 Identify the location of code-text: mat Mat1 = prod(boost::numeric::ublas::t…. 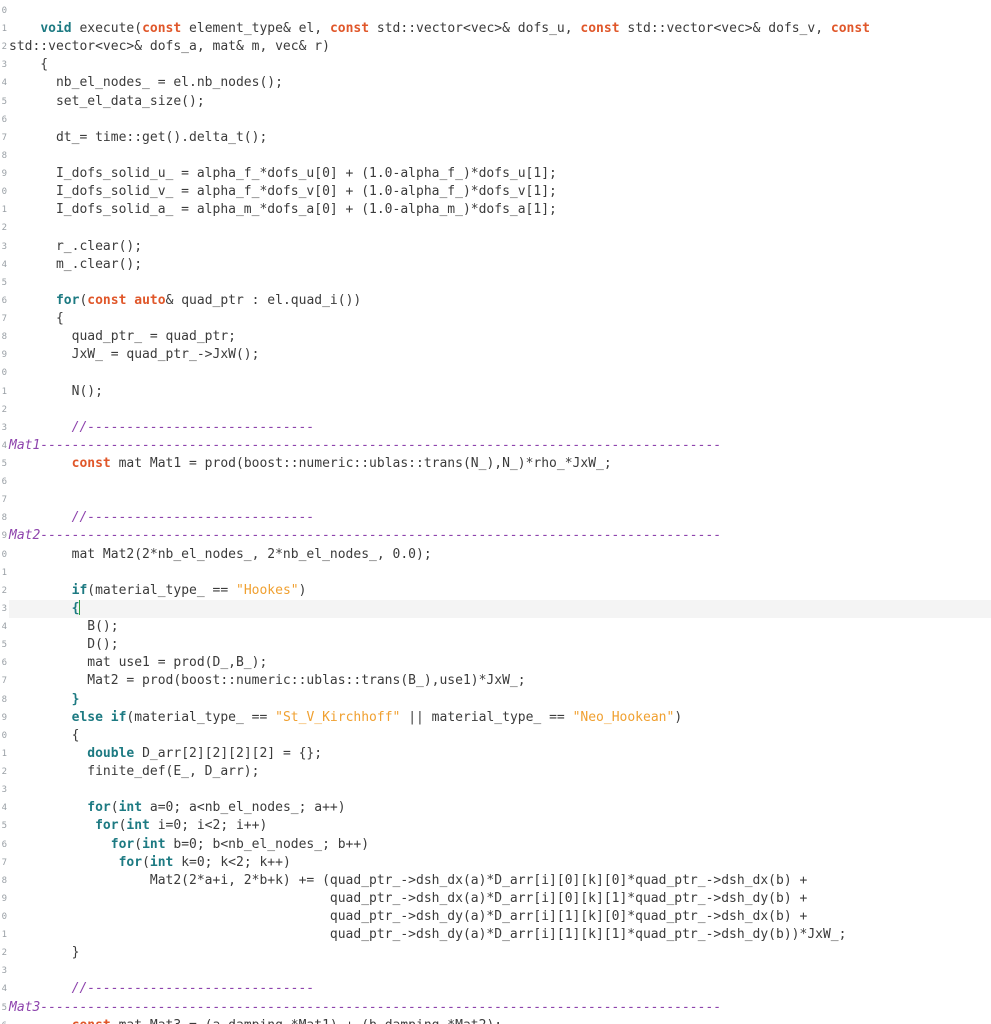
(361, 463).